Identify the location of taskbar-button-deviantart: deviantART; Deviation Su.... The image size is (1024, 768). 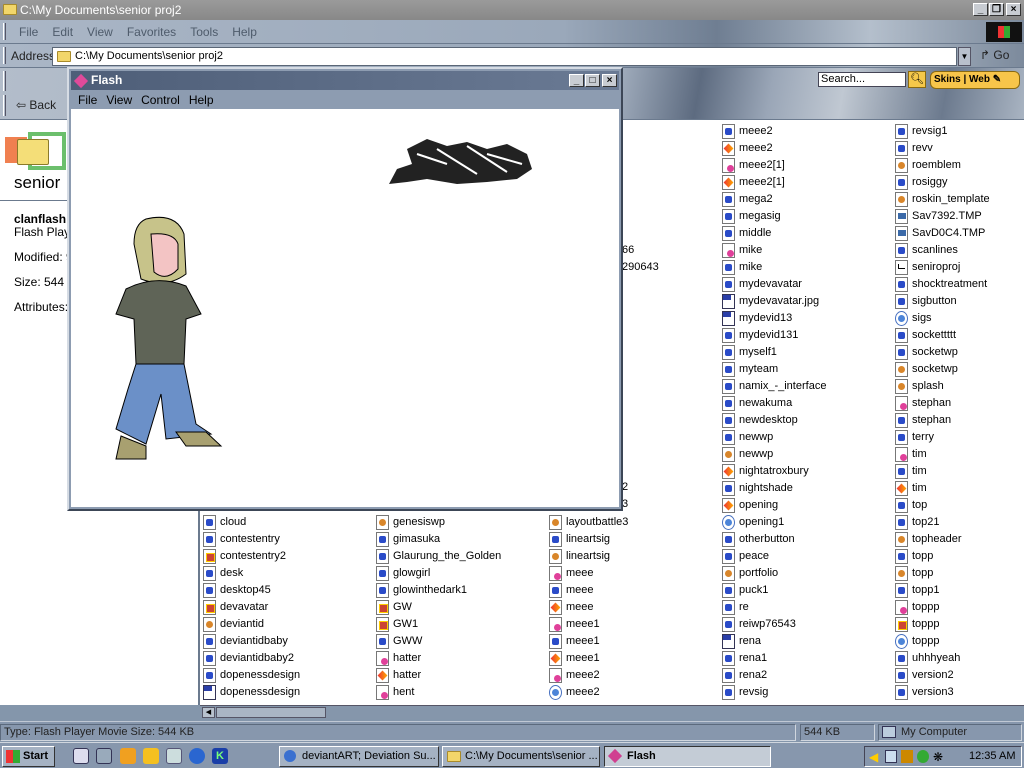
(359, 756).